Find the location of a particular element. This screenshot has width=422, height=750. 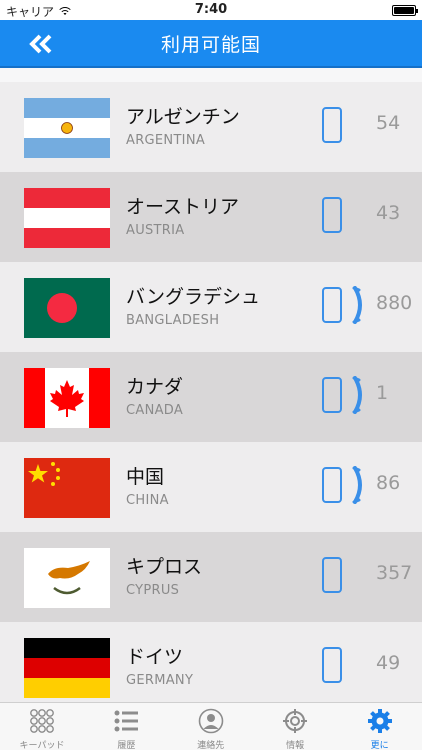

gear-icon is located at coordinates (380, 721).